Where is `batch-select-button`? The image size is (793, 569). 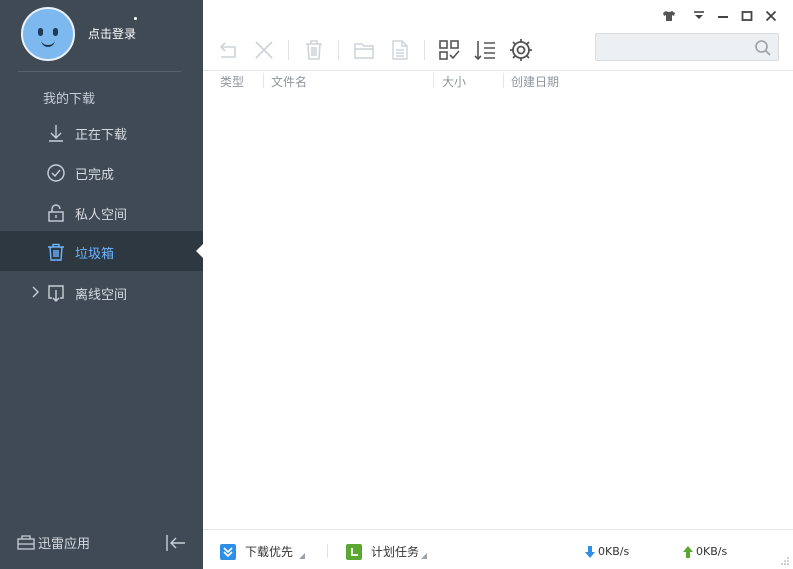 batch-select-button is located at coordinates (449, 50).